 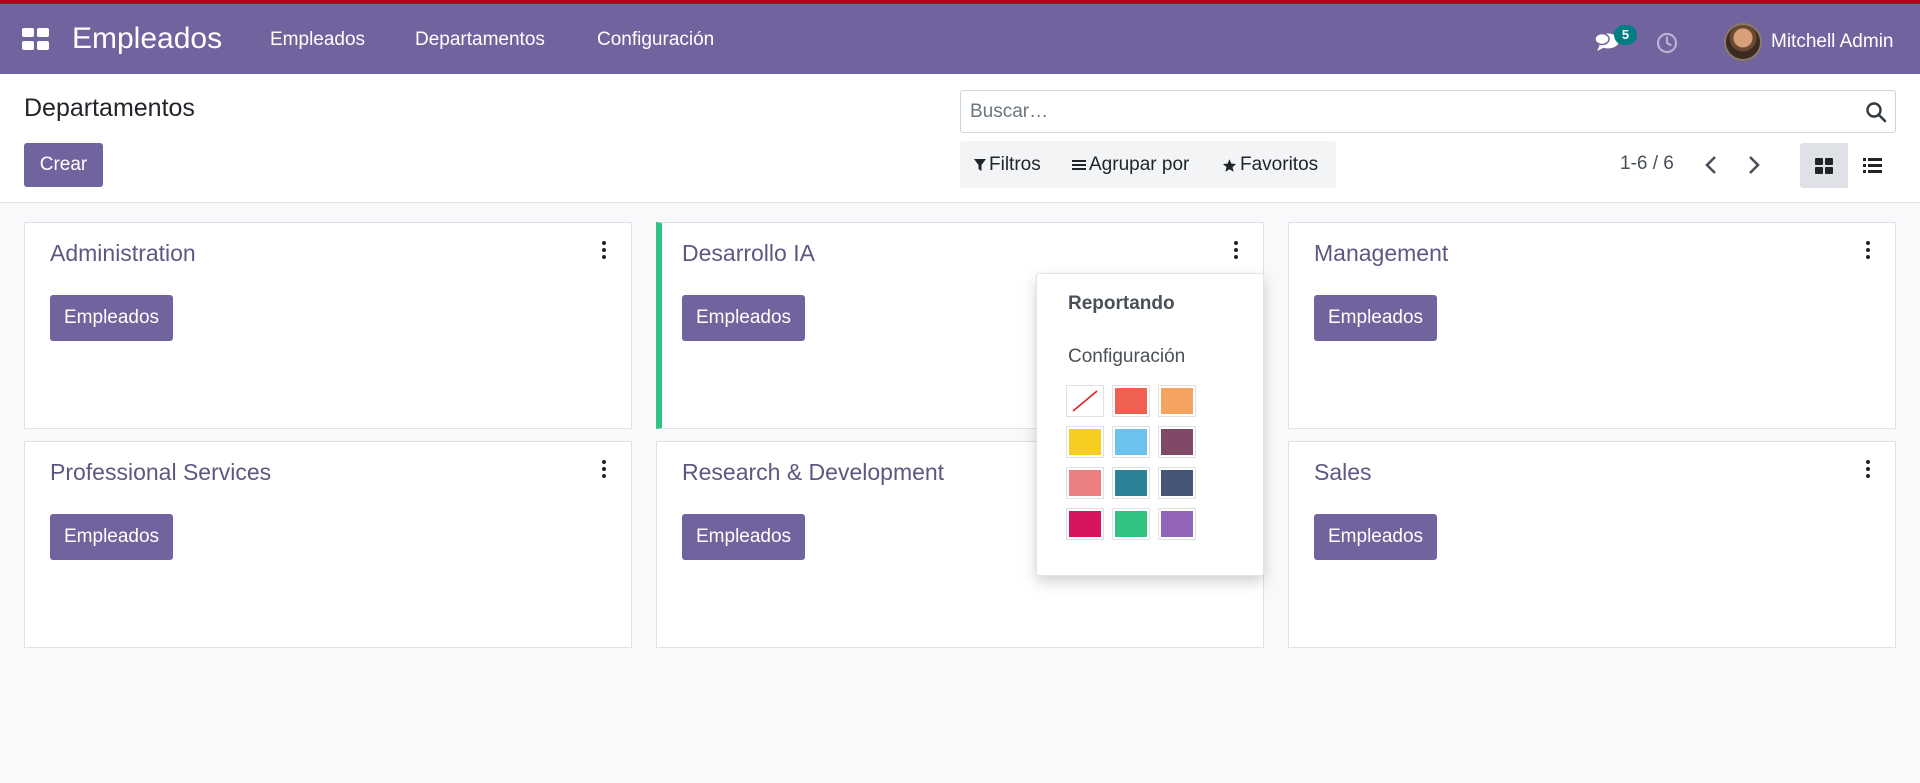 I want to click on pager-next-icon, so click(x=1753, y=165).